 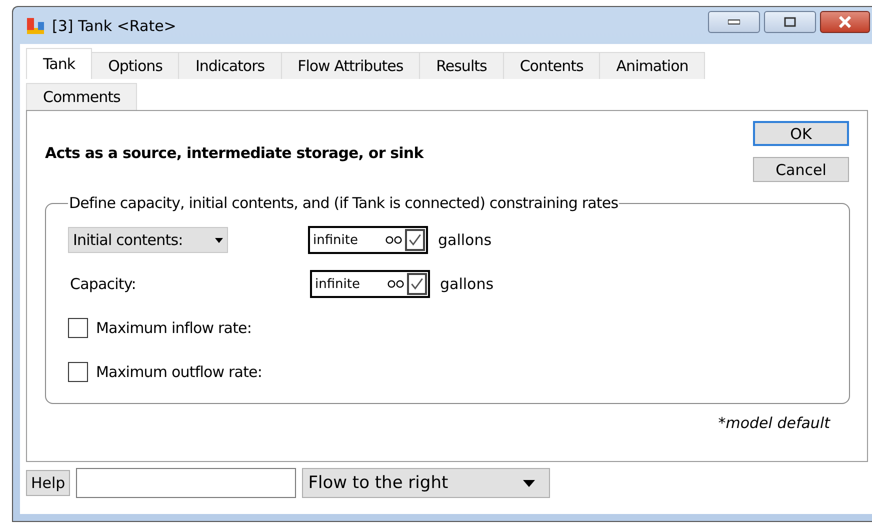 What do you see at coordinates (774, 423) in the screenshot?
I see `model-default-note: *model default` at bounding box center [774, 423].